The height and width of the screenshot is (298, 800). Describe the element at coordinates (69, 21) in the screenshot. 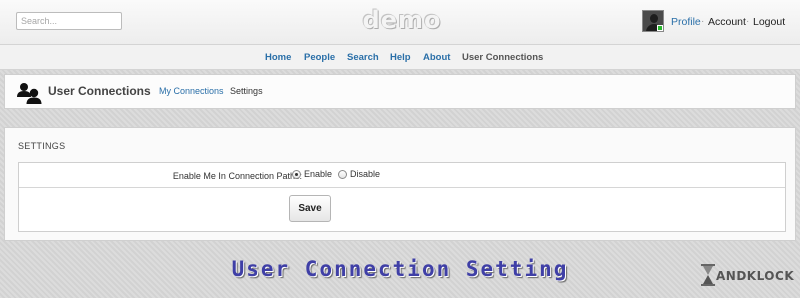

I see `search-input` at that location.